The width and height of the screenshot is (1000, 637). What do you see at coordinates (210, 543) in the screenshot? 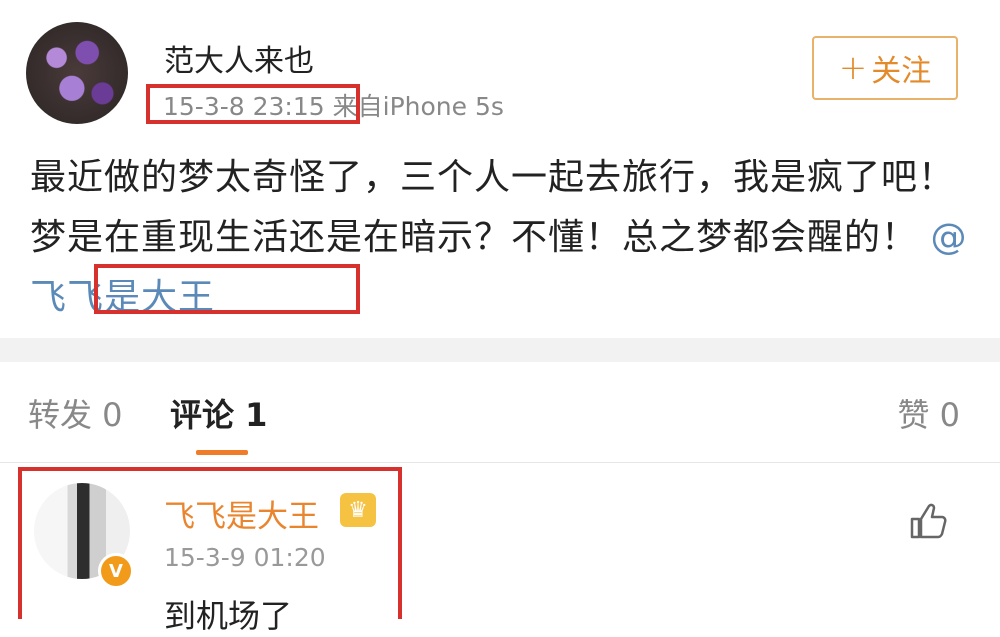
I see `highlight-box-comment` at bounding box center [210, 543].